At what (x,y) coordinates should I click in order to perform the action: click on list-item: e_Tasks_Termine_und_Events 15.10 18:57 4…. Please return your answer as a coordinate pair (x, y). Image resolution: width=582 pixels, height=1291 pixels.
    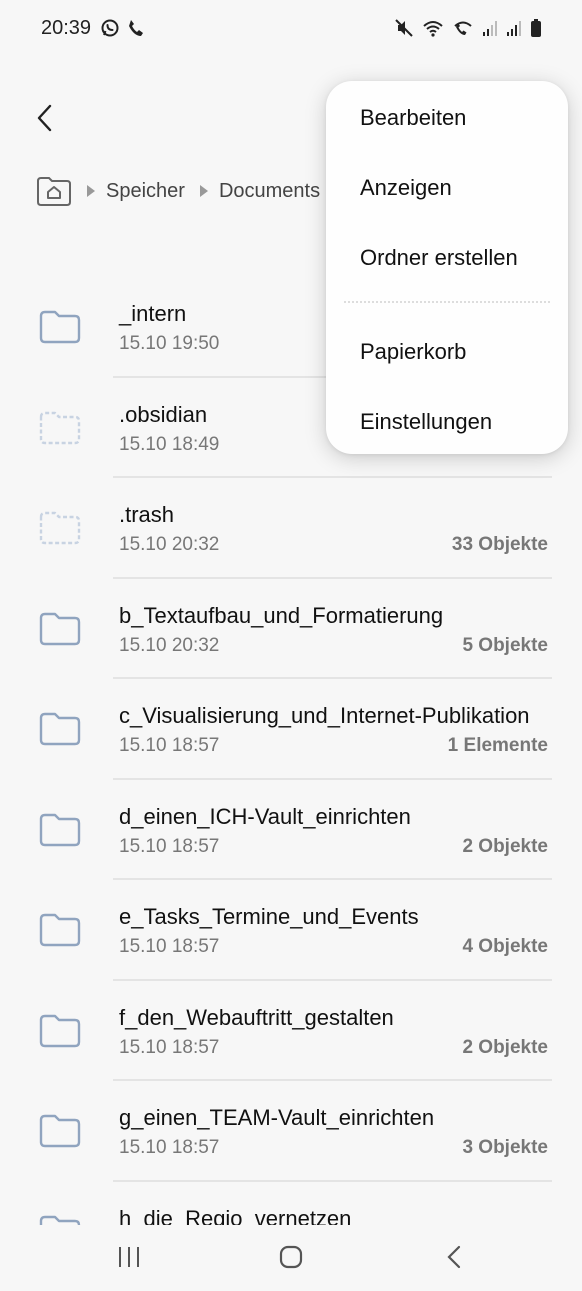
    Looking at the image, I should click on (291, 930).